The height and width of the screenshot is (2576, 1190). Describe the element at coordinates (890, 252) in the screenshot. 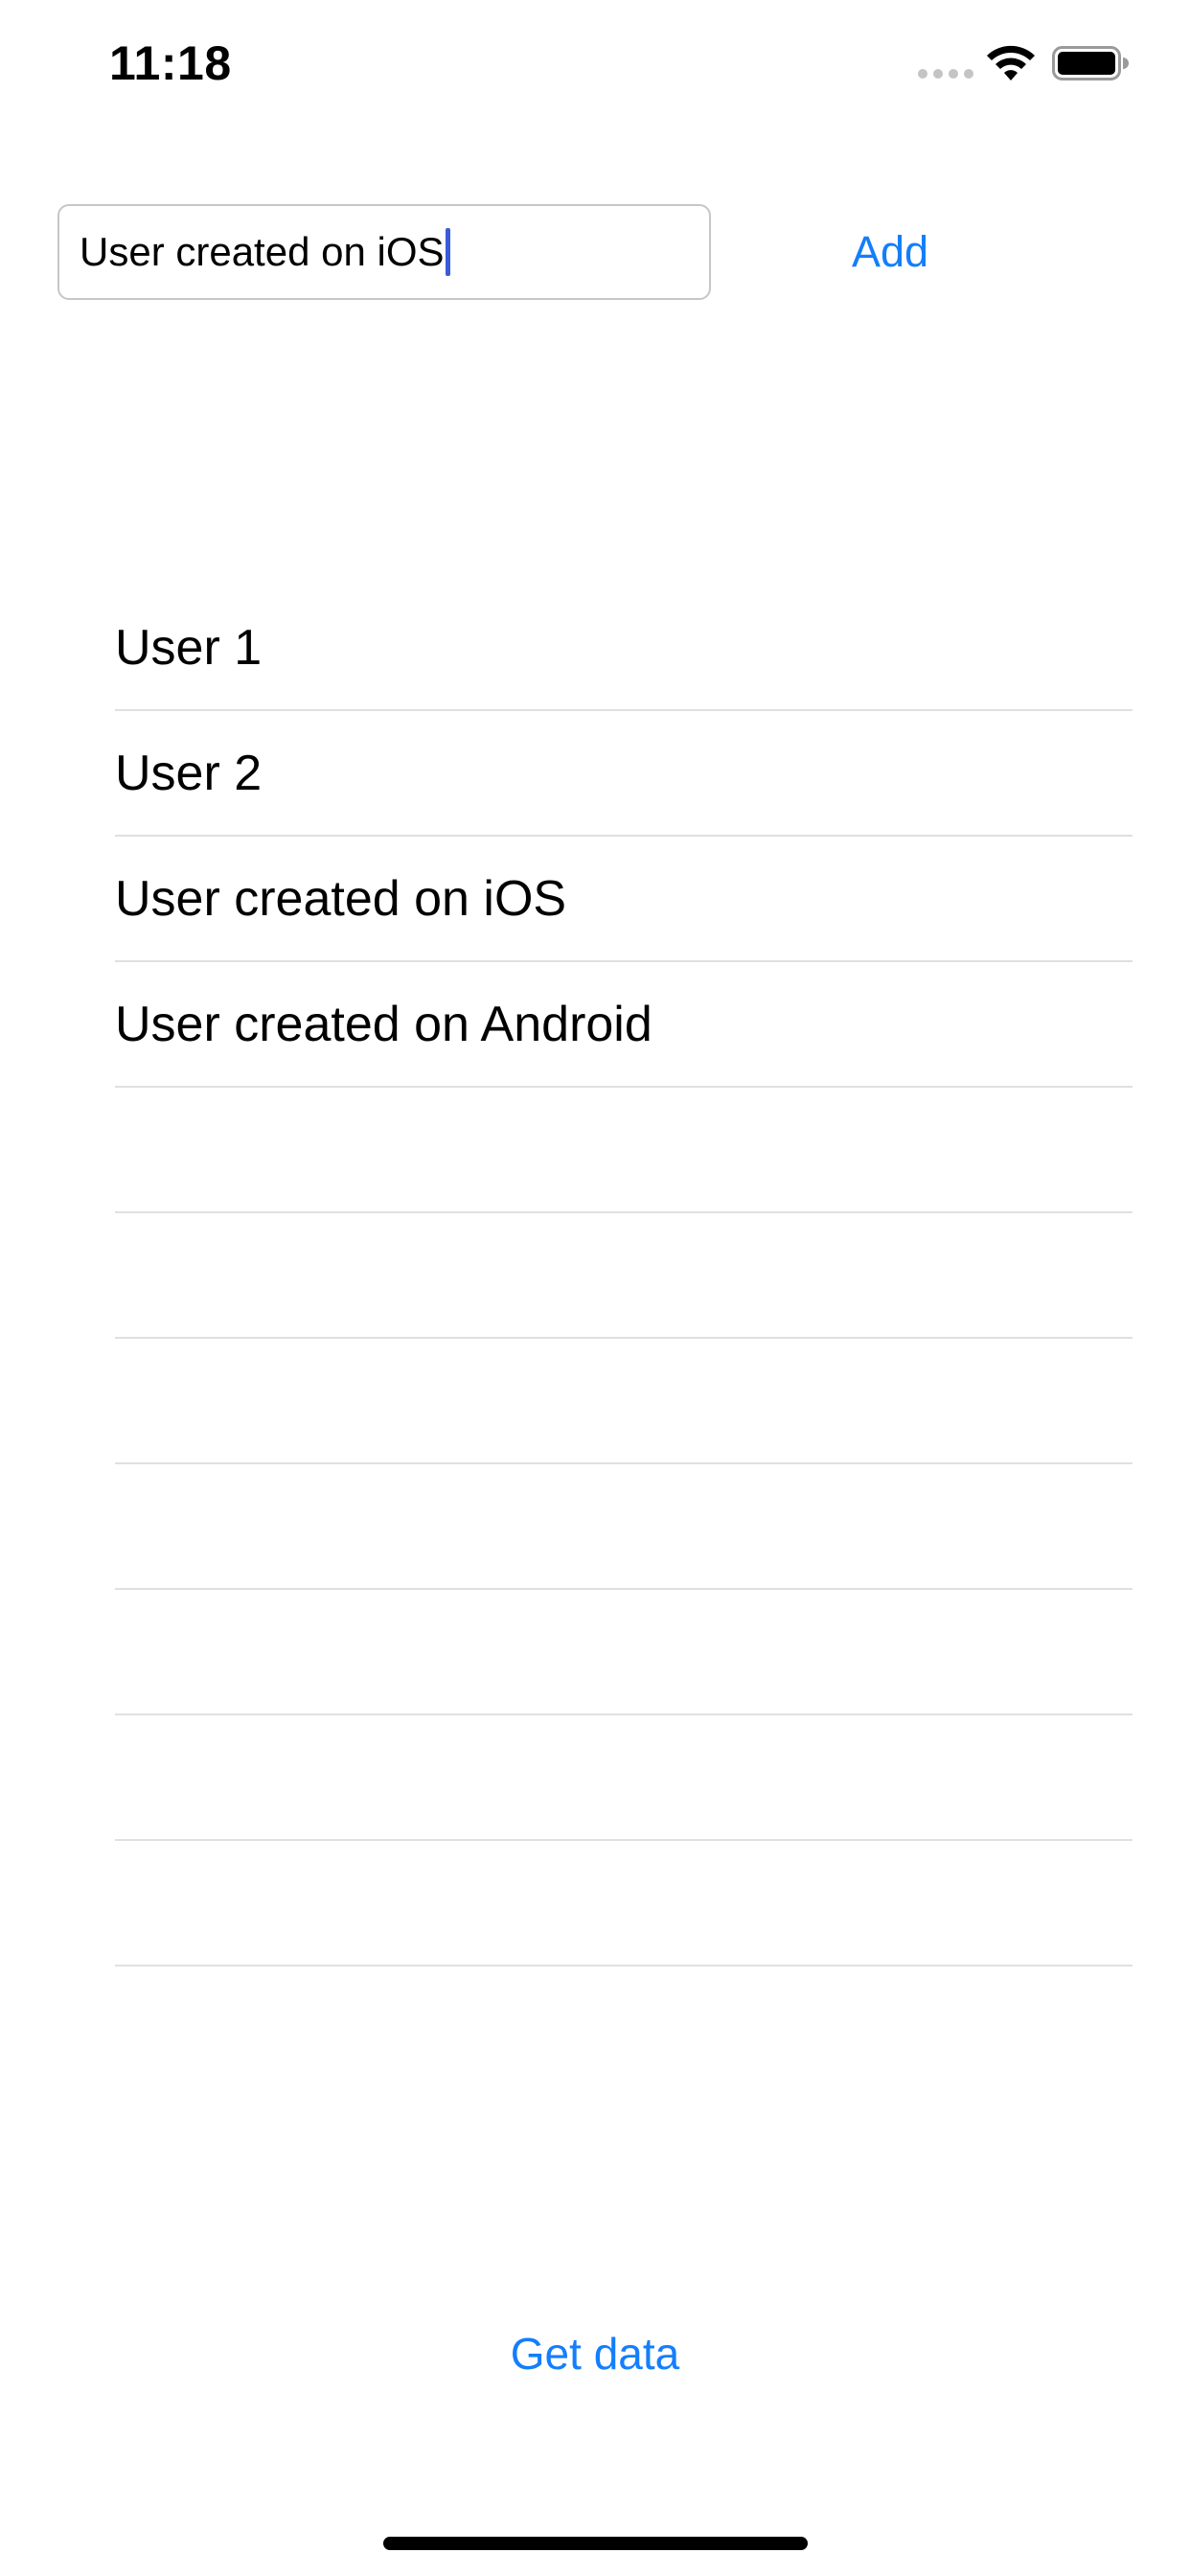

I see `add-button: Add` at that location.